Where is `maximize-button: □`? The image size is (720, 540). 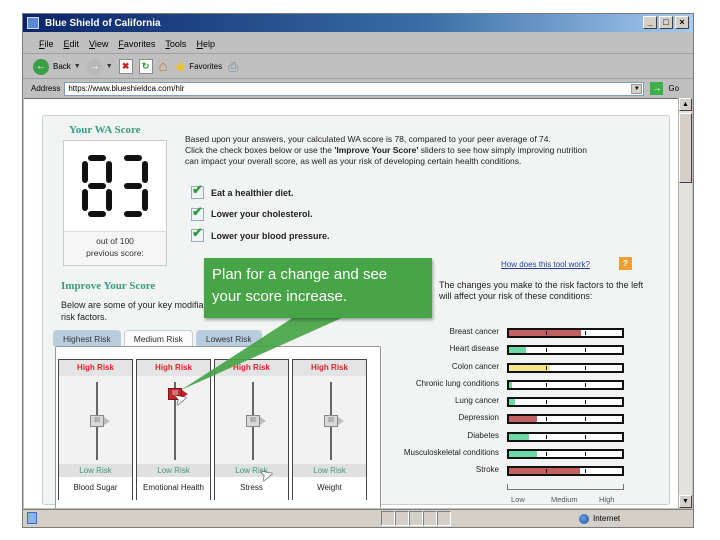 maximize-button: □ is located at coordinates (666, 22).